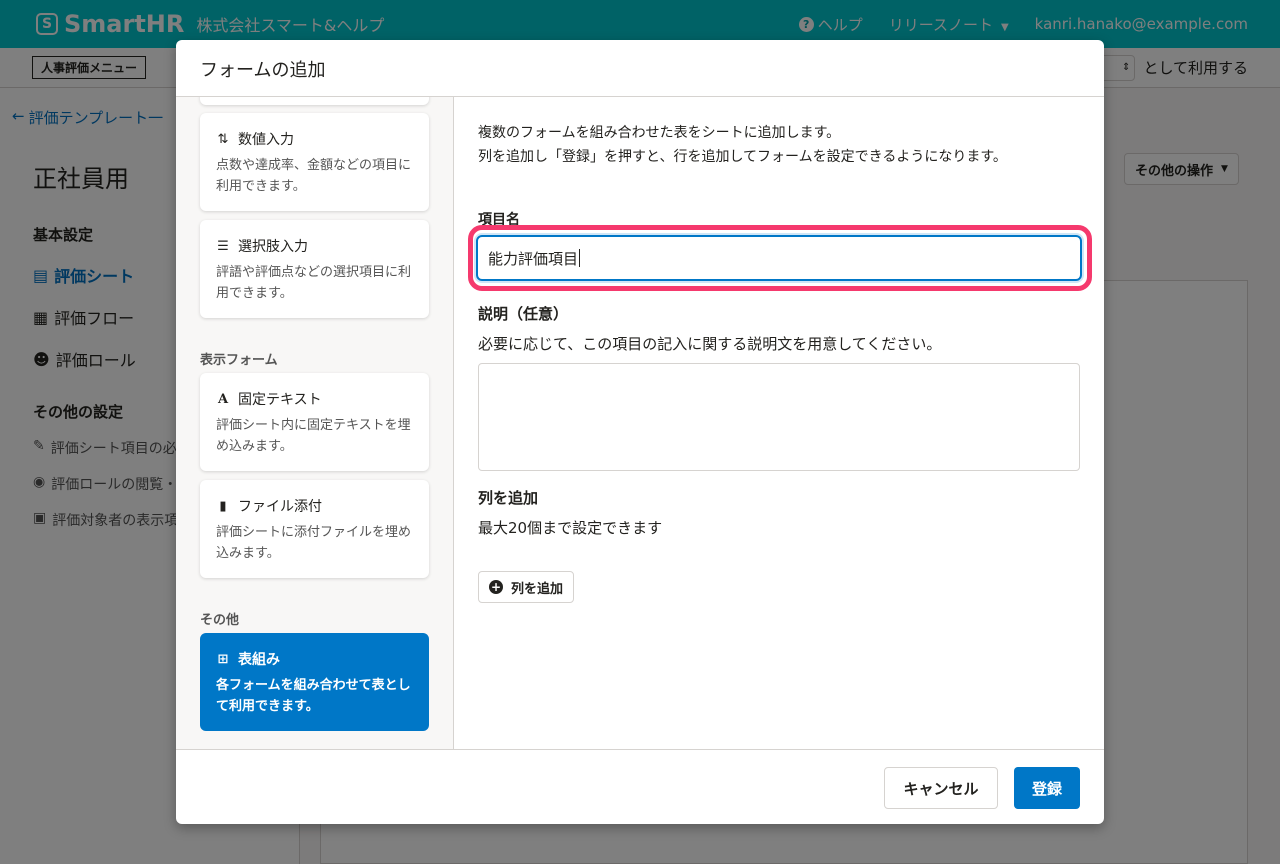 The image size is (1280, 864). Describe the element at coordinates (313, 436) in the screenshot. I see `card-desc: 評価シート内に固定テキストを埋め込みます。` at that location.